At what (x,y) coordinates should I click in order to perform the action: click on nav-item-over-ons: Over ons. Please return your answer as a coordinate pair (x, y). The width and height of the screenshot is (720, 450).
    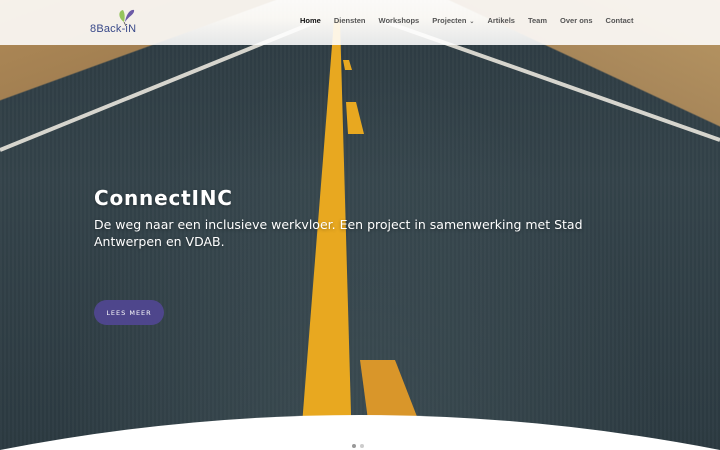
    Looking at the image, I should click on (576, 20).